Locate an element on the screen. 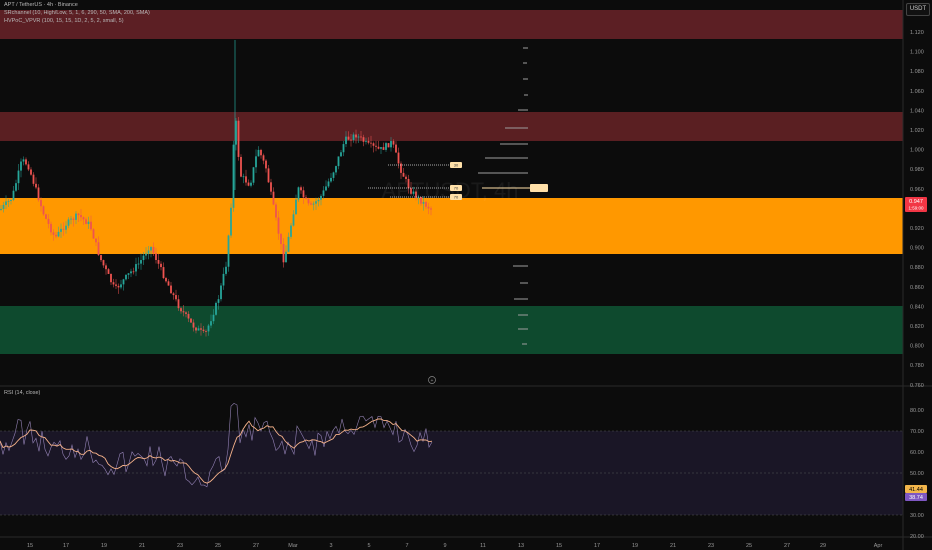 This screenshot has height=550, width=932. time-tick-label: 11 is located at coordinates (483, 546).